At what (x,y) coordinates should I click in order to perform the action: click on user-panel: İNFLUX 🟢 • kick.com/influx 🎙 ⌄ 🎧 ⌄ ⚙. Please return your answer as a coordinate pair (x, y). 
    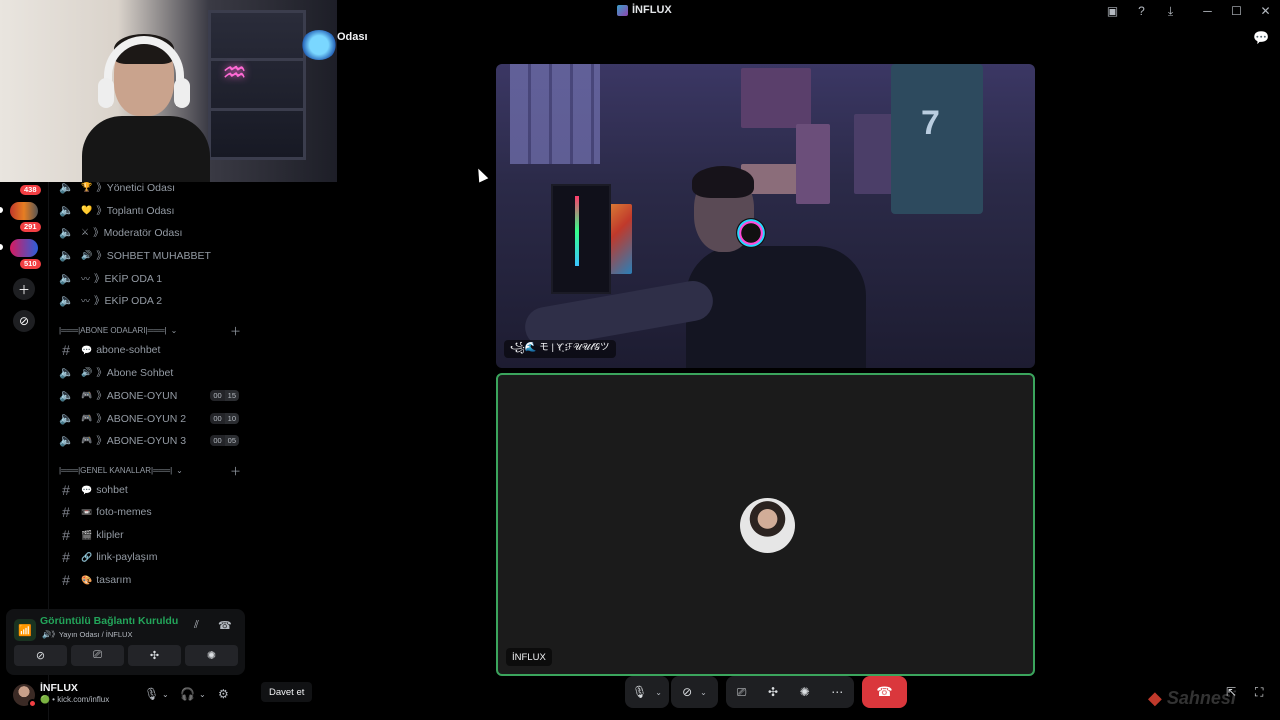
    Looking at the image, I should click on (125, 696).